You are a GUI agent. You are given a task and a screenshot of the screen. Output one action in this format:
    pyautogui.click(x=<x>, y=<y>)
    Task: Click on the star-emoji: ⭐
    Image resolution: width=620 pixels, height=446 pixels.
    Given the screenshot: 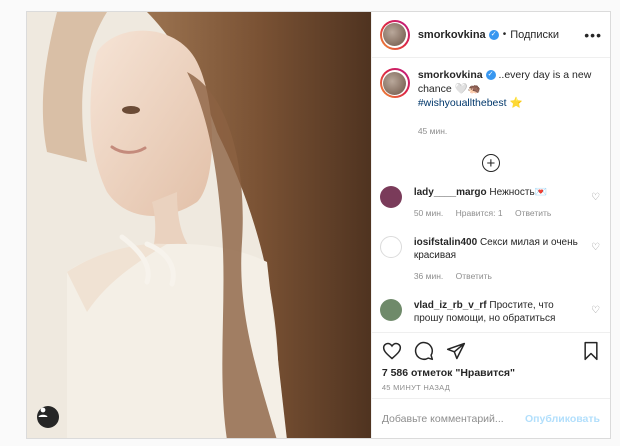 What is the action you would take?
    pyautogui.click(x=516, y=103)
    